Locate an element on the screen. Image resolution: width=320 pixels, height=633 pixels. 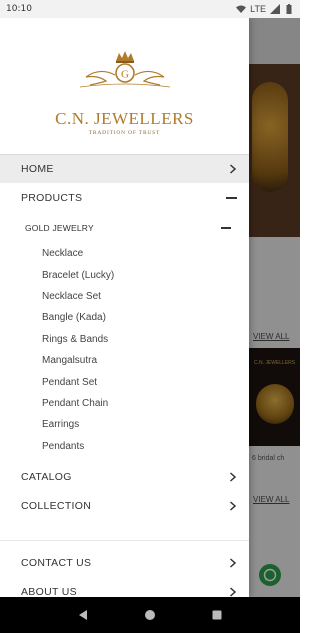
menu-label: CATALOG is located at coordinates (46, 477).